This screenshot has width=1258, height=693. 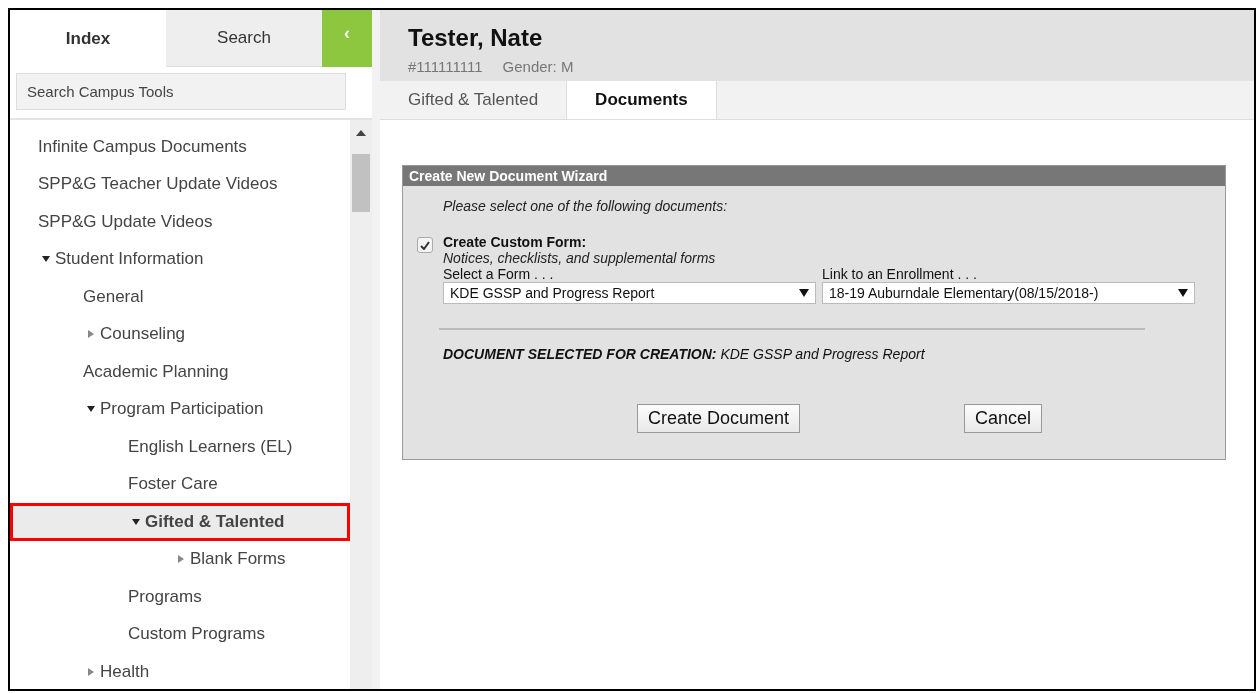 What do you see at coordinates (1003, 418) in the screenshot?
I see `cancel-button: Cancel` at bounding box center [1003, 418].